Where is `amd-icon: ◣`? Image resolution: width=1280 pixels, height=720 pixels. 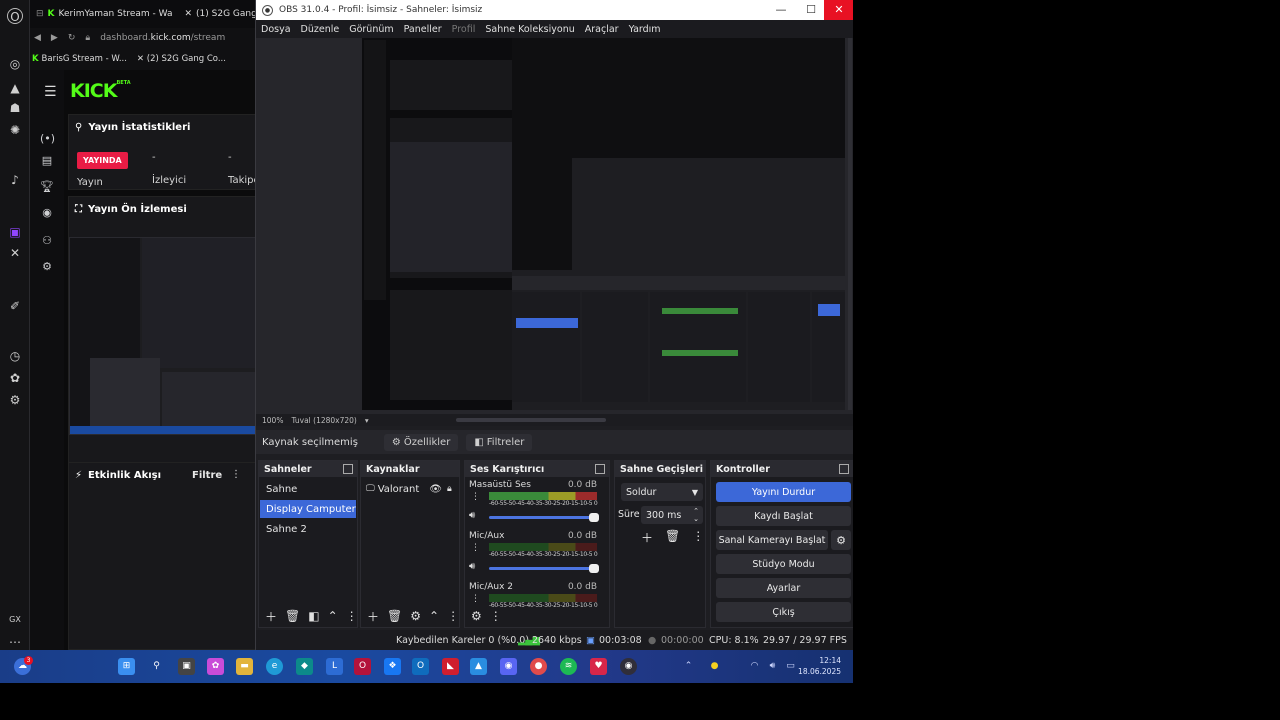
amd-icon: ◣ is located at coordinates (450, 666).